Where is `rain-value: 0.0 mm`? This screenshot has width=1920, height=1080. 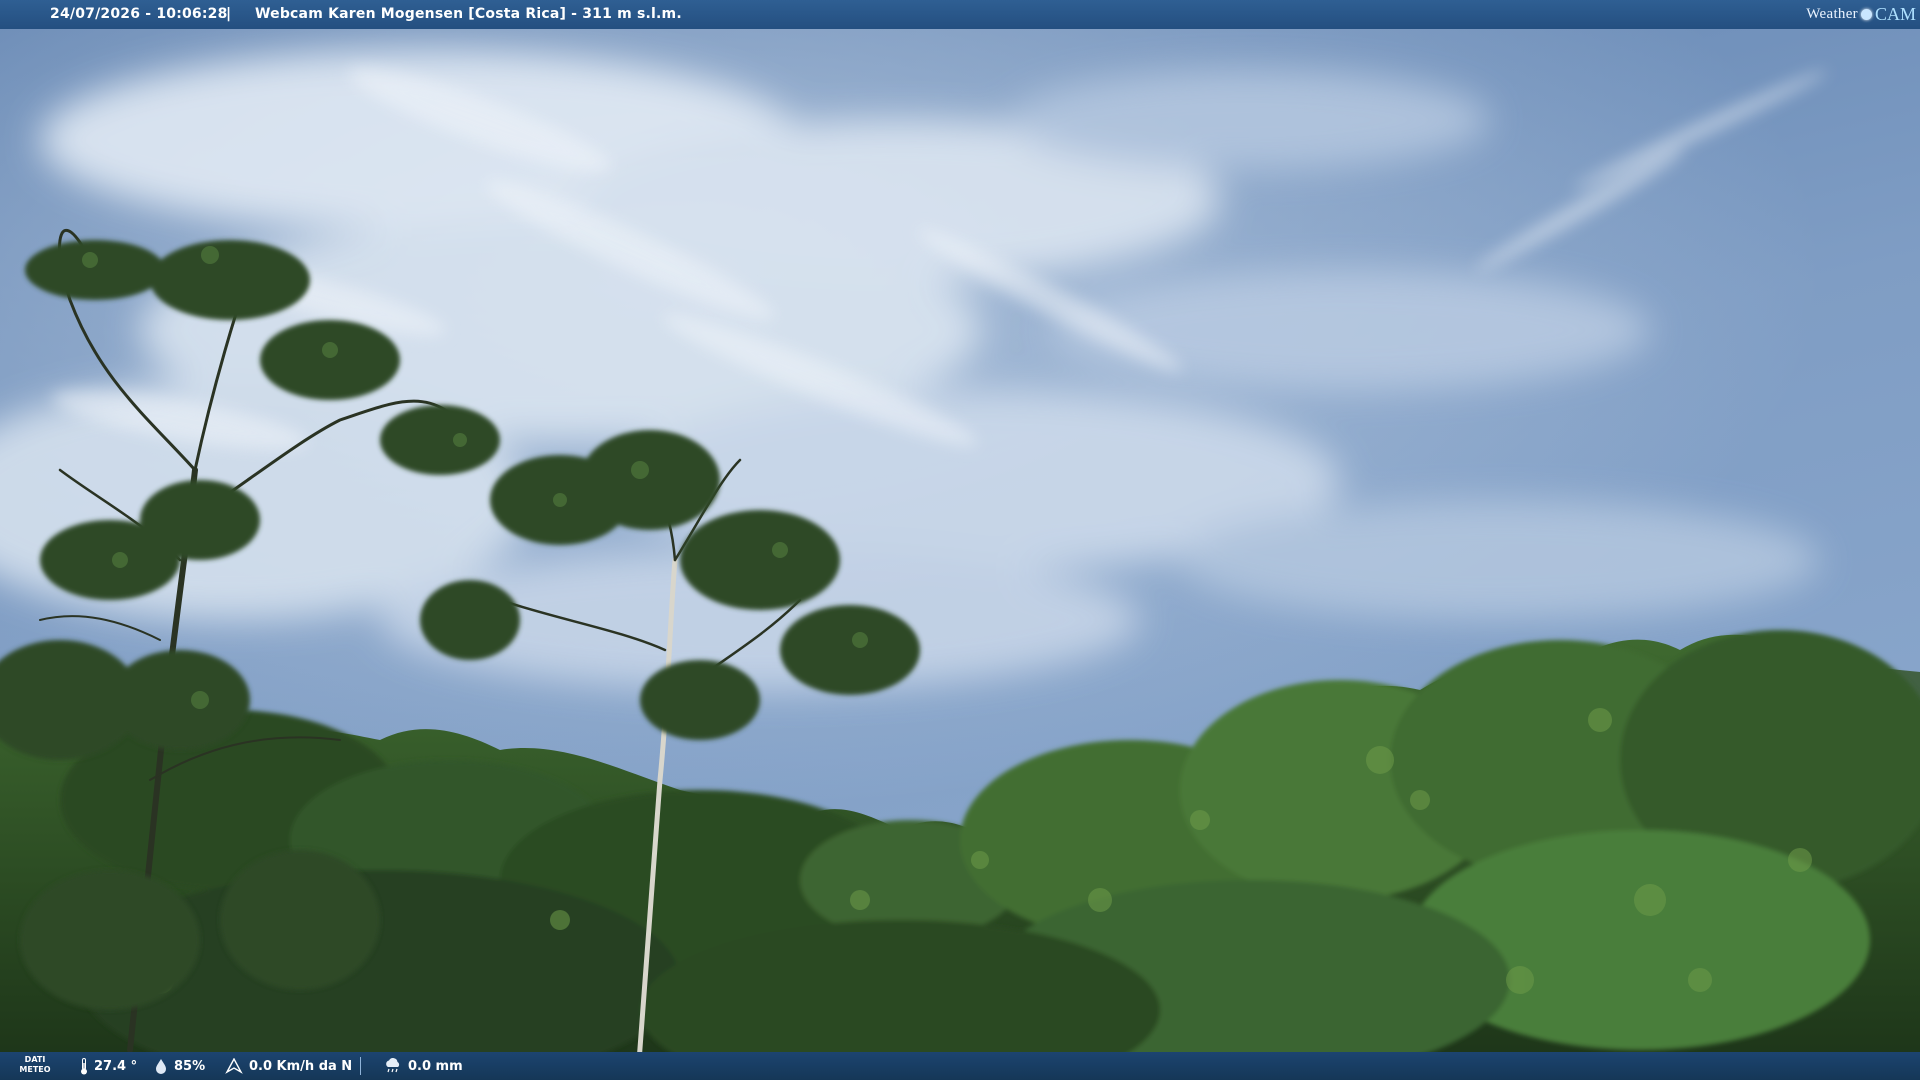 rain-value: 0.0 mm is located at coordinates (435, 1066).